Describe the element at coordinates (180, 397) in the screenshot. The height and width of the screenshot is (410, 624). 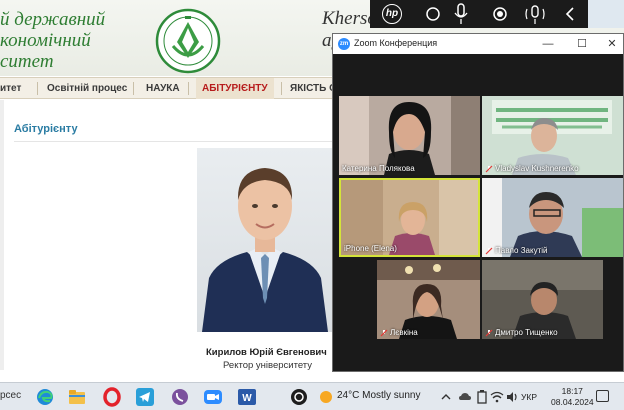
I see `viber-icon` at that location.